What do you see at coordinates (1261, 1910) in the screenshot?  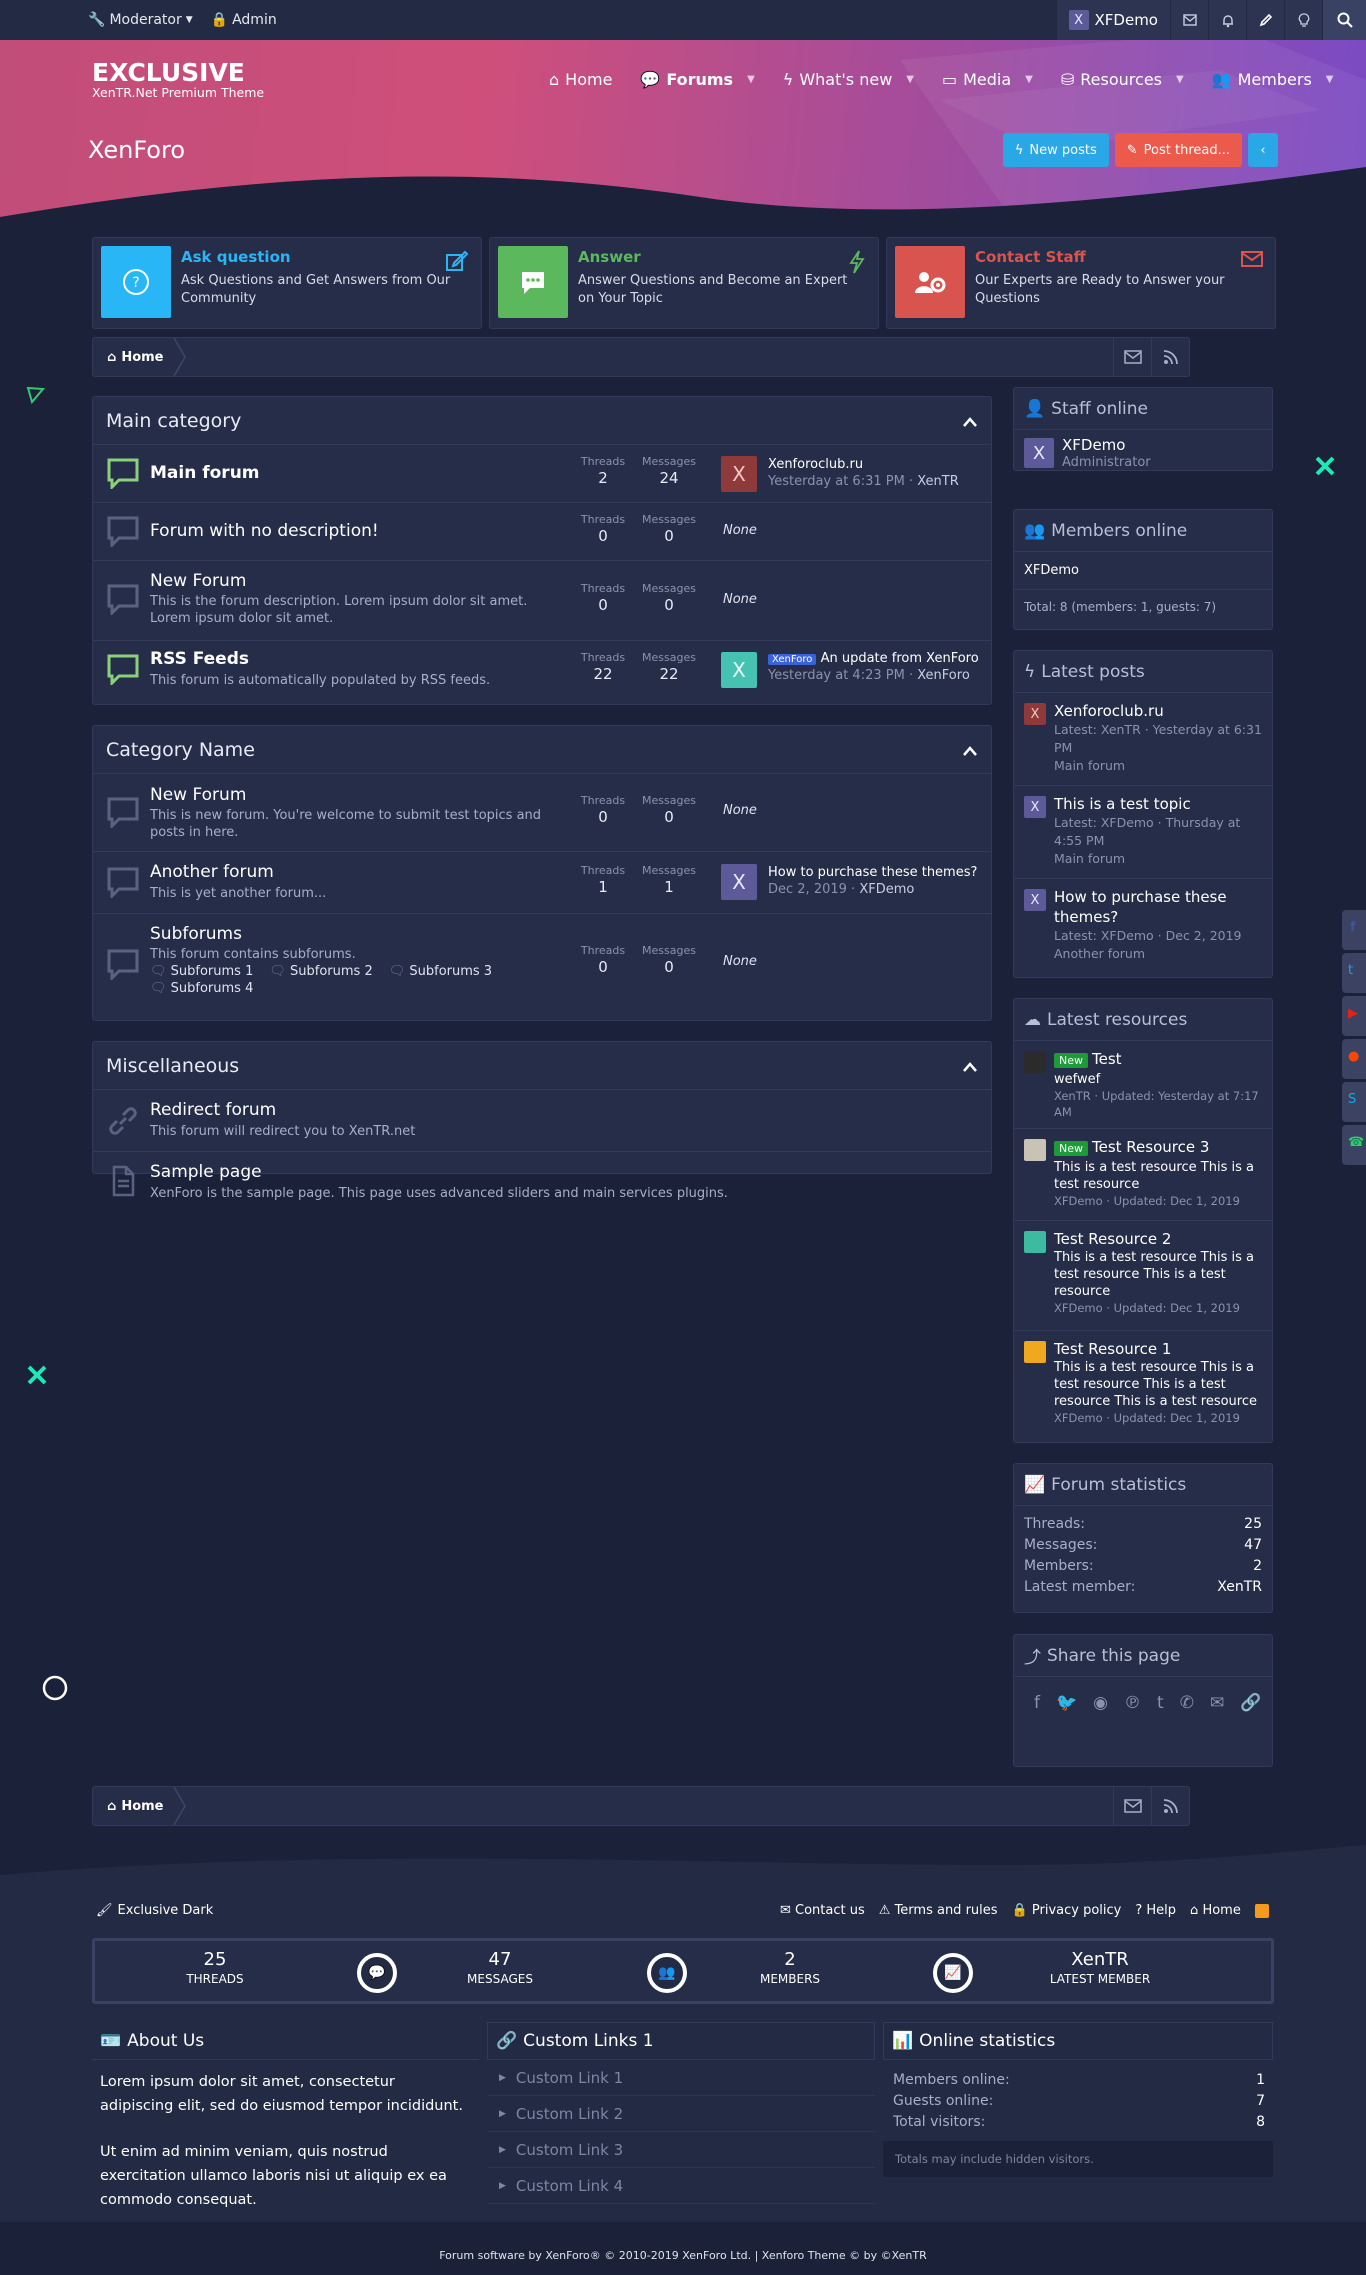 I see `rss-icon` at bounding box center [1261, 1910].